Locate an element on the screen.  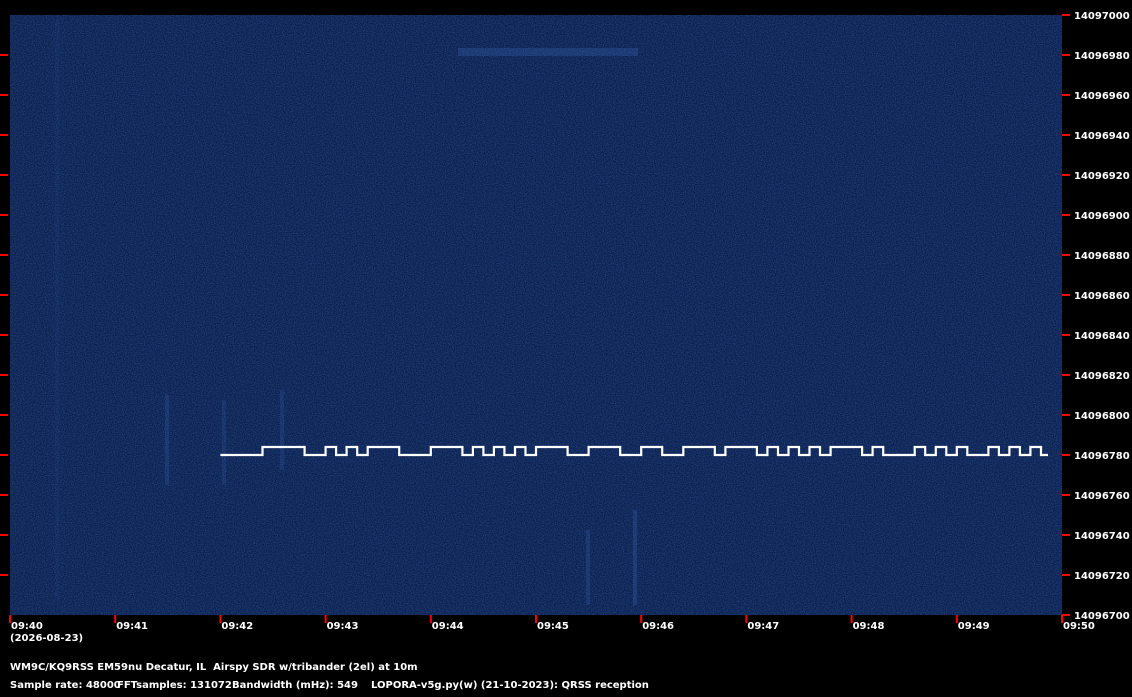
y-tick-label: 14096880 is located at coordinates (1102, 256).